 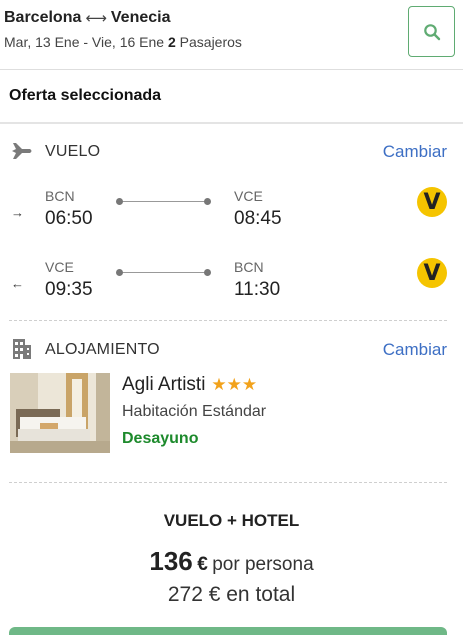 I want to click on arrival-airport: VCE, so click(x=248, y=196).